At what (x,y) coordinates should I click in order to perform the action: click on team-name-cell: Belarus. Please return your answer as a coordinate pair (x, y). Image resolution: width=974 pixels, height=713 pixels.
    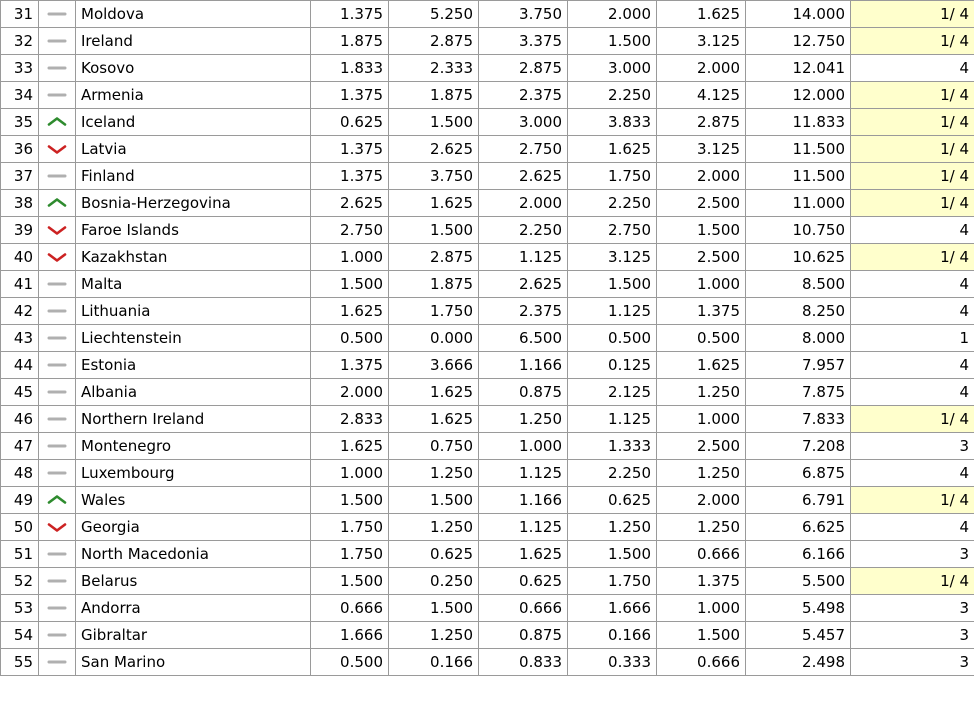
    Looking at the image, I should click on (193, 581).